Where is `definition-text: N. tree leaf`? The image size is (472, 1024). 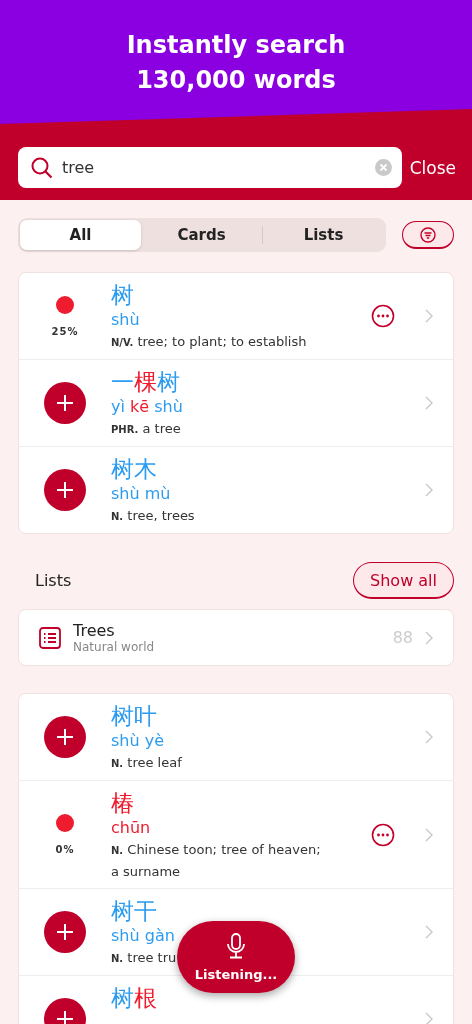 definition-text: N. tree leaf is located at coordinates (146, 763).